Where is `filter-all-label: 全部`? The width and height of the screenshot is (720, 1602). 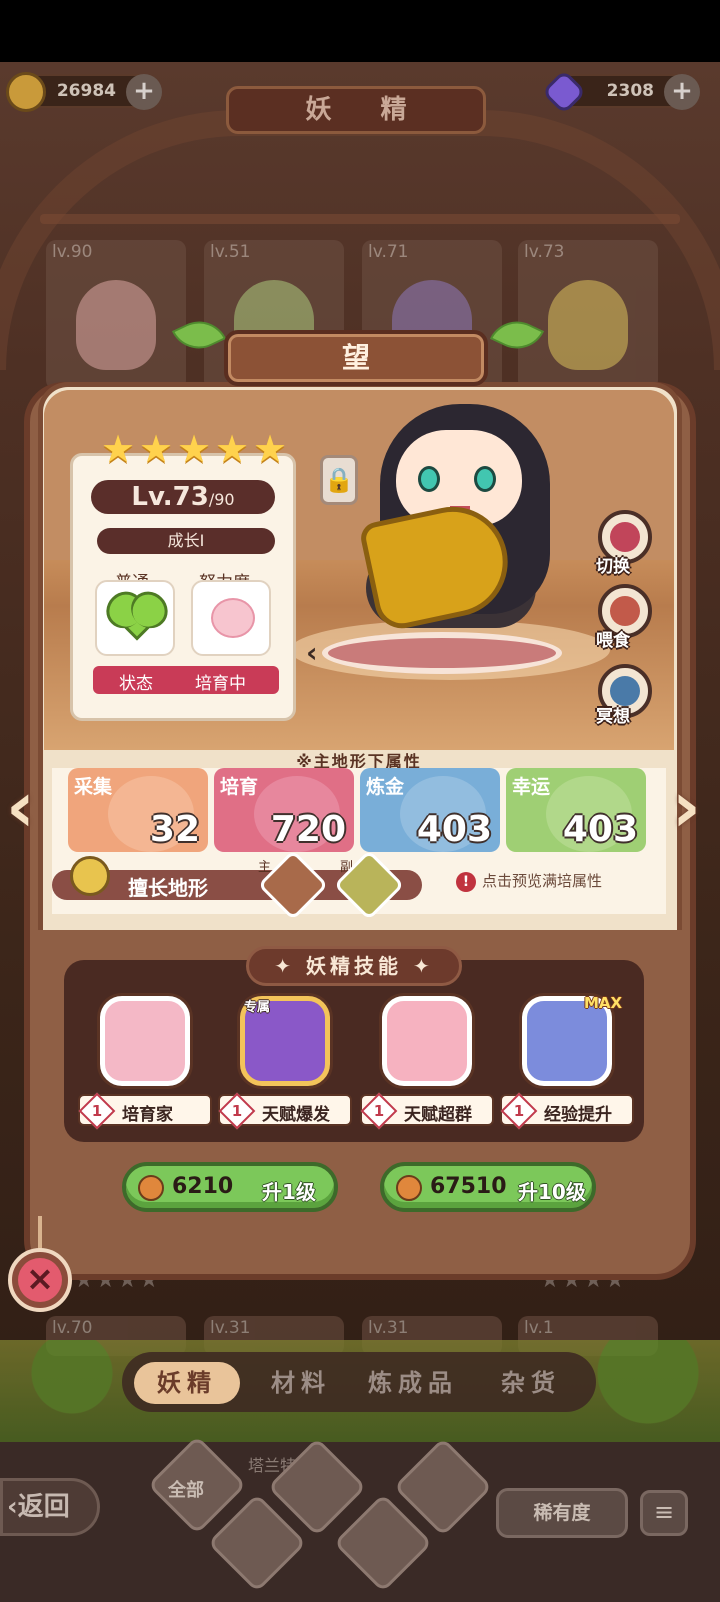 filter-all-label: 全部 is located at coordinates (186, 1490).